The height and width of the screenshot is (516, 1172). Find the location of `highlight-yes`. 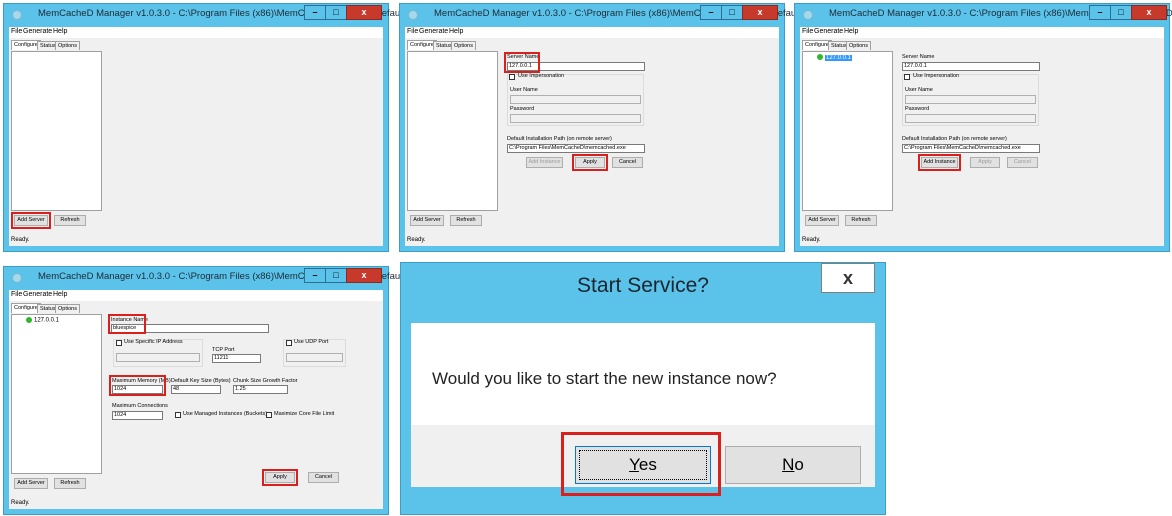

highlight-yes is located at coordinates (641, 464).